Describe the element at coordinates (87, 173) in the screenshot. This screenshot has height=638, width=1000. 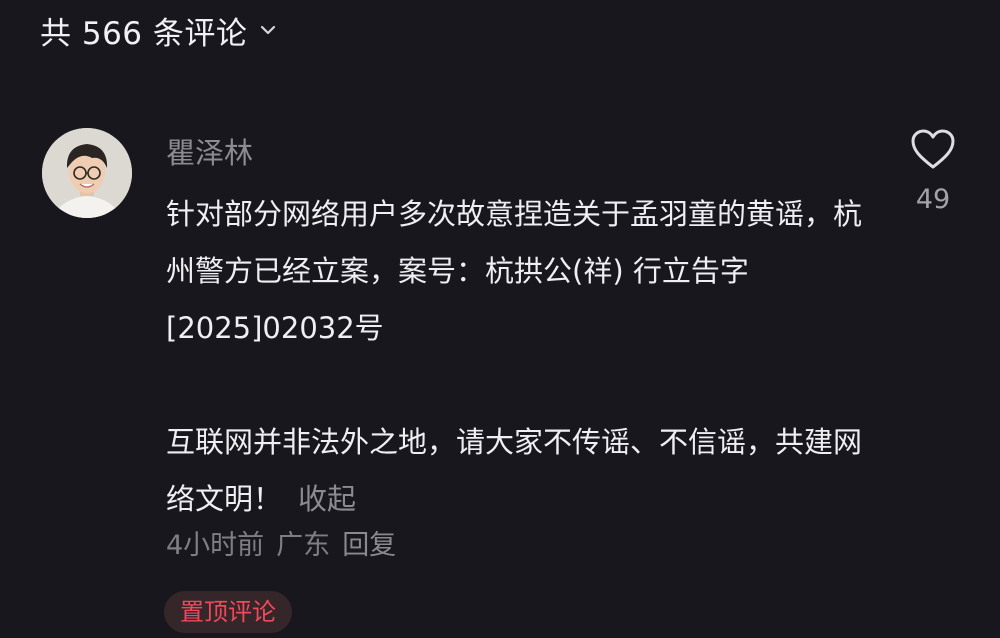
I see `user-avatar` at that location.